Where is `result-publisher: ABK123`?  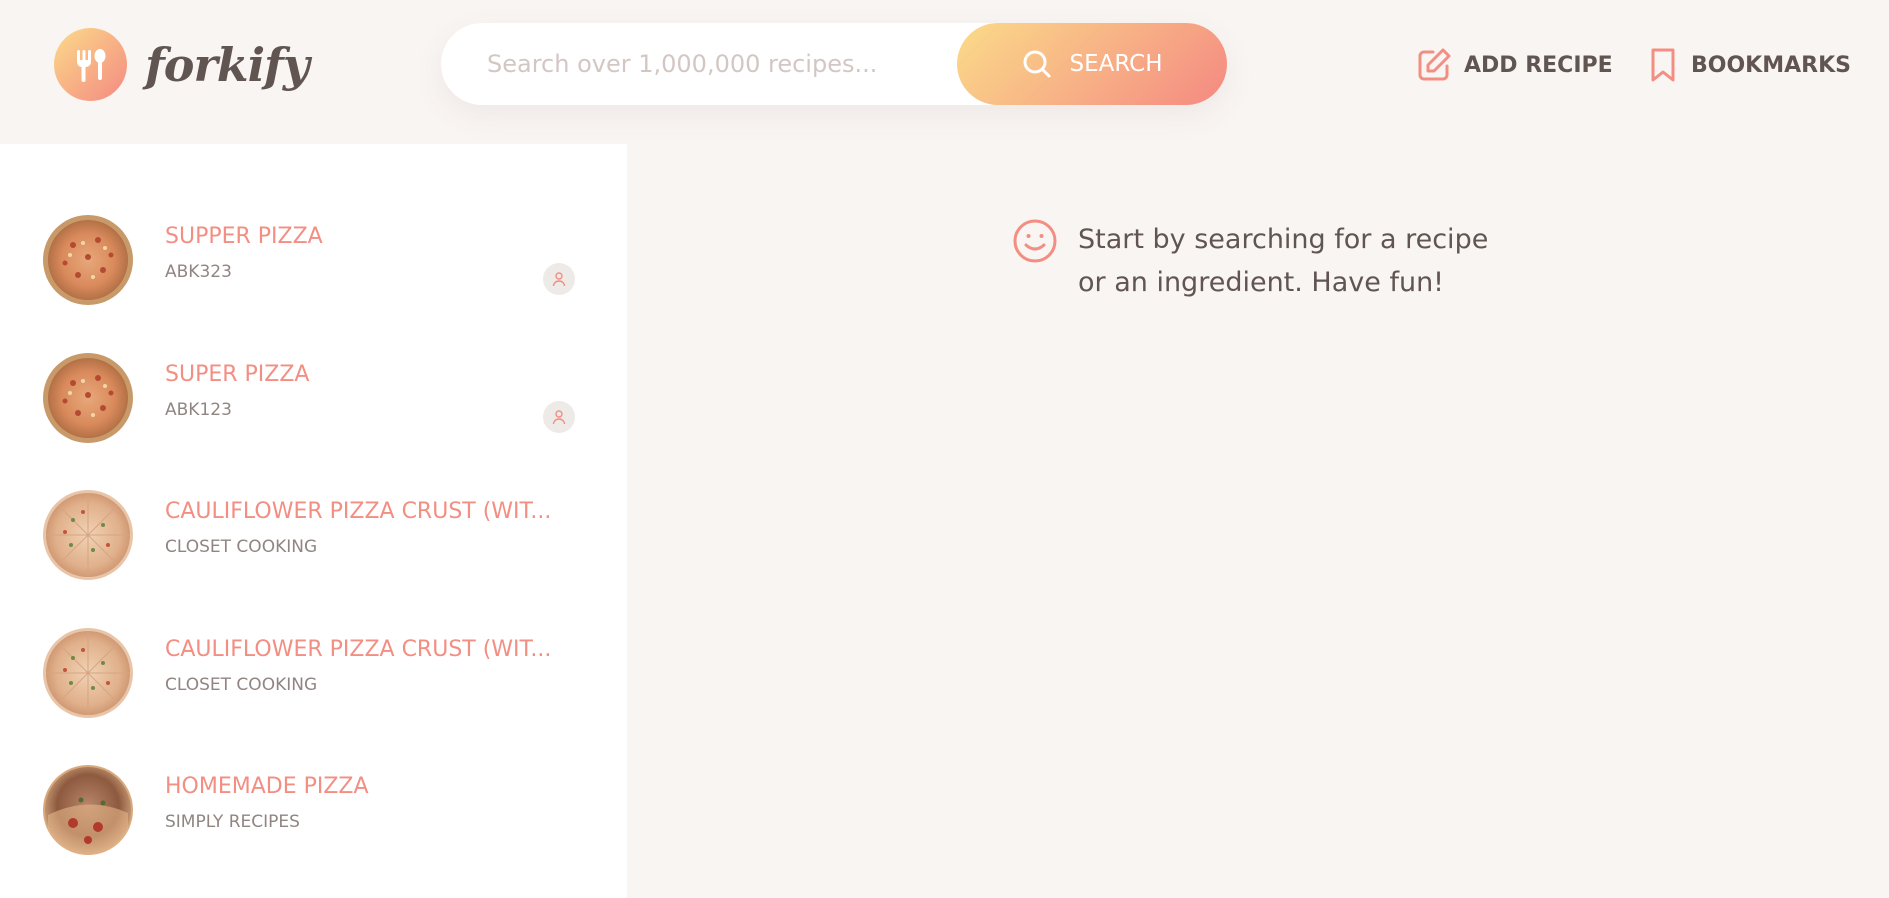
result-publisher: ABK123 is located at coordinates (198, 410).